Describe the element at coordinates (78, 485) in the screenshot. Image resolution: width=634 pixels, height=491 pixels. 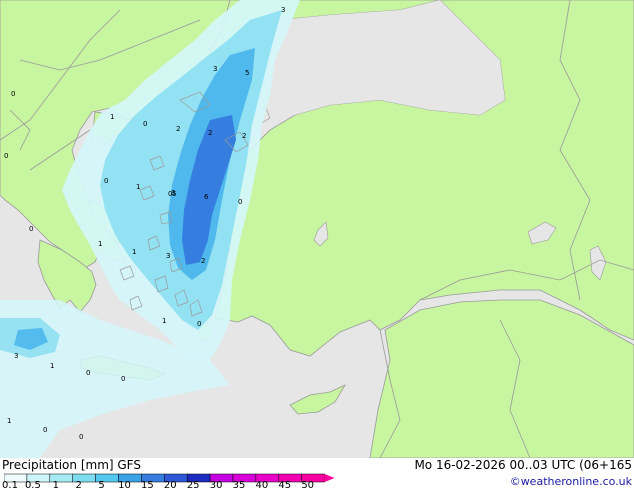
I see `scale-tick-label: 2` at that location.